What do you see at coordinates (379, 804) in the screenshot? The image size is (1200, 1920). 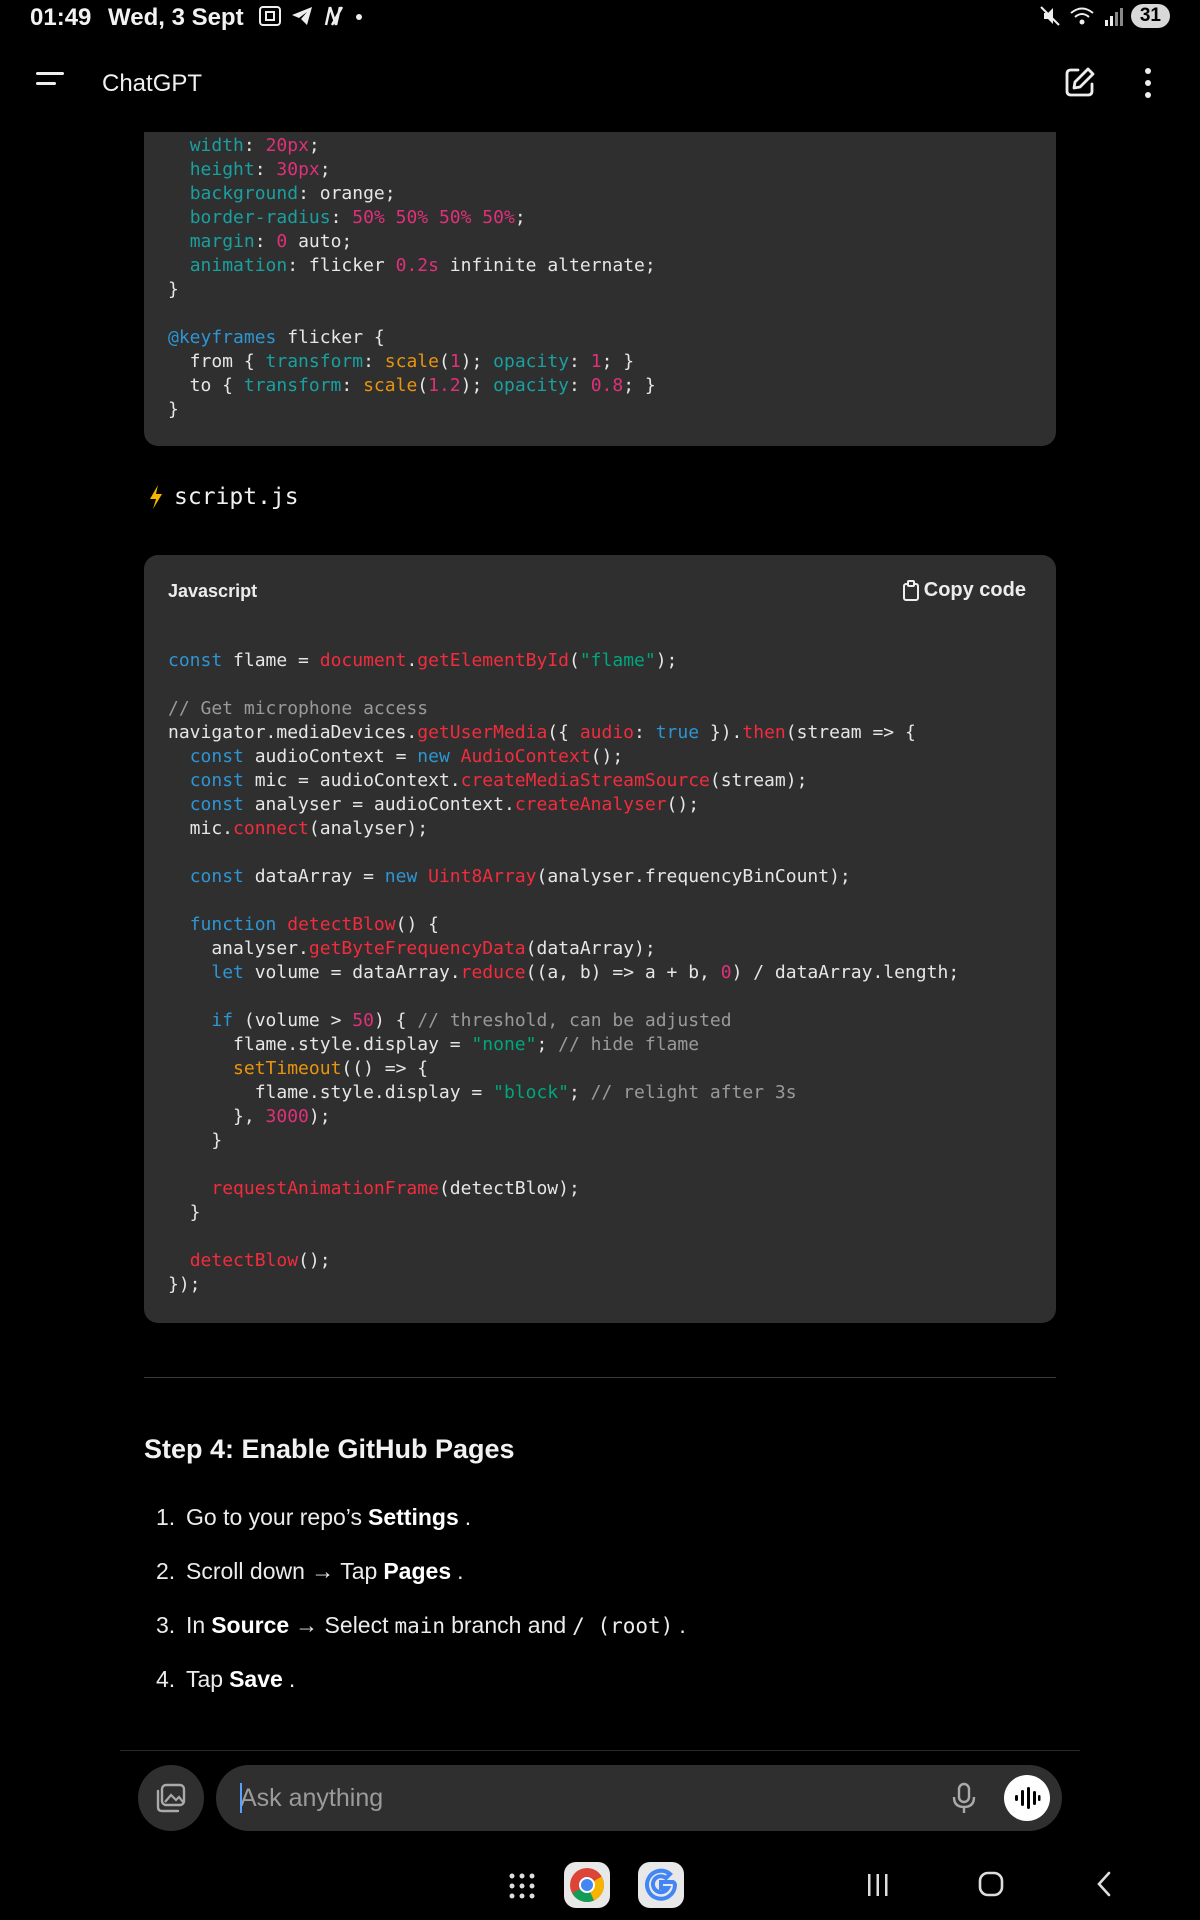 I see `code-token: analyser = audioContext.` at bounding box center [379, 804].